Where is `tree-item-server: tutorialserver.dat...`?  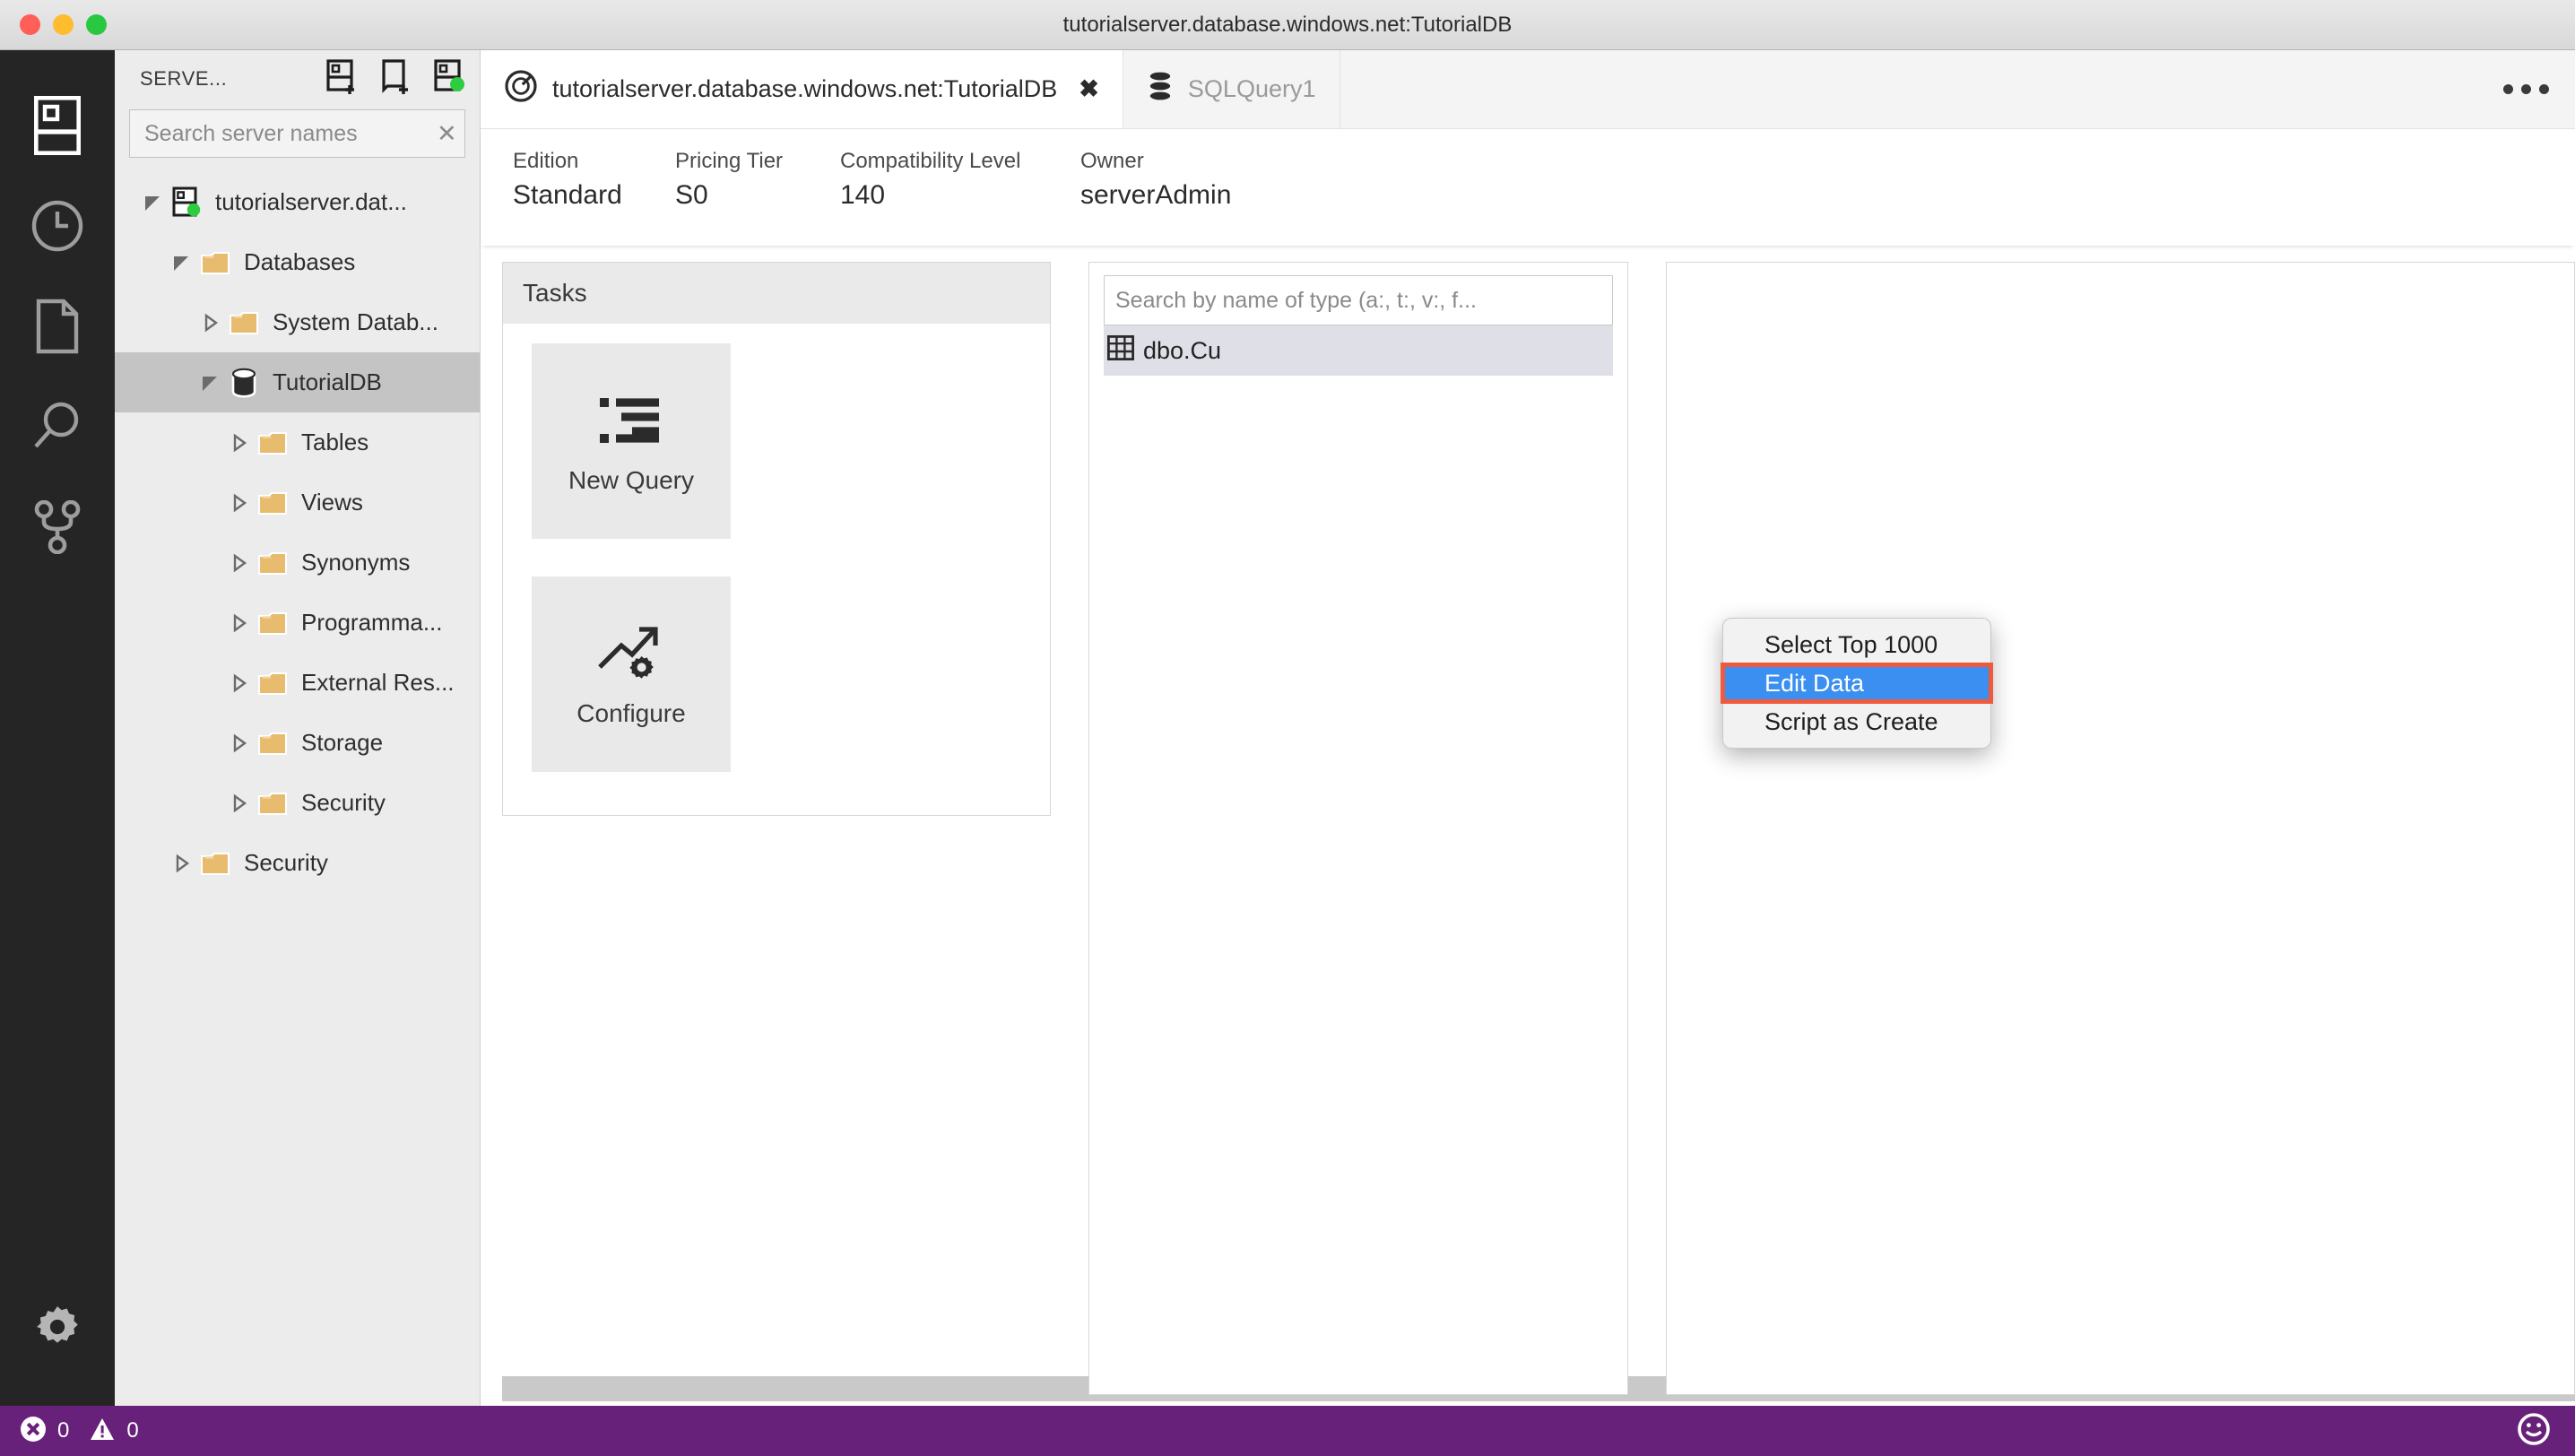 tree-item-server: tutorialserver.dat... is located at coordinates (297, 202).